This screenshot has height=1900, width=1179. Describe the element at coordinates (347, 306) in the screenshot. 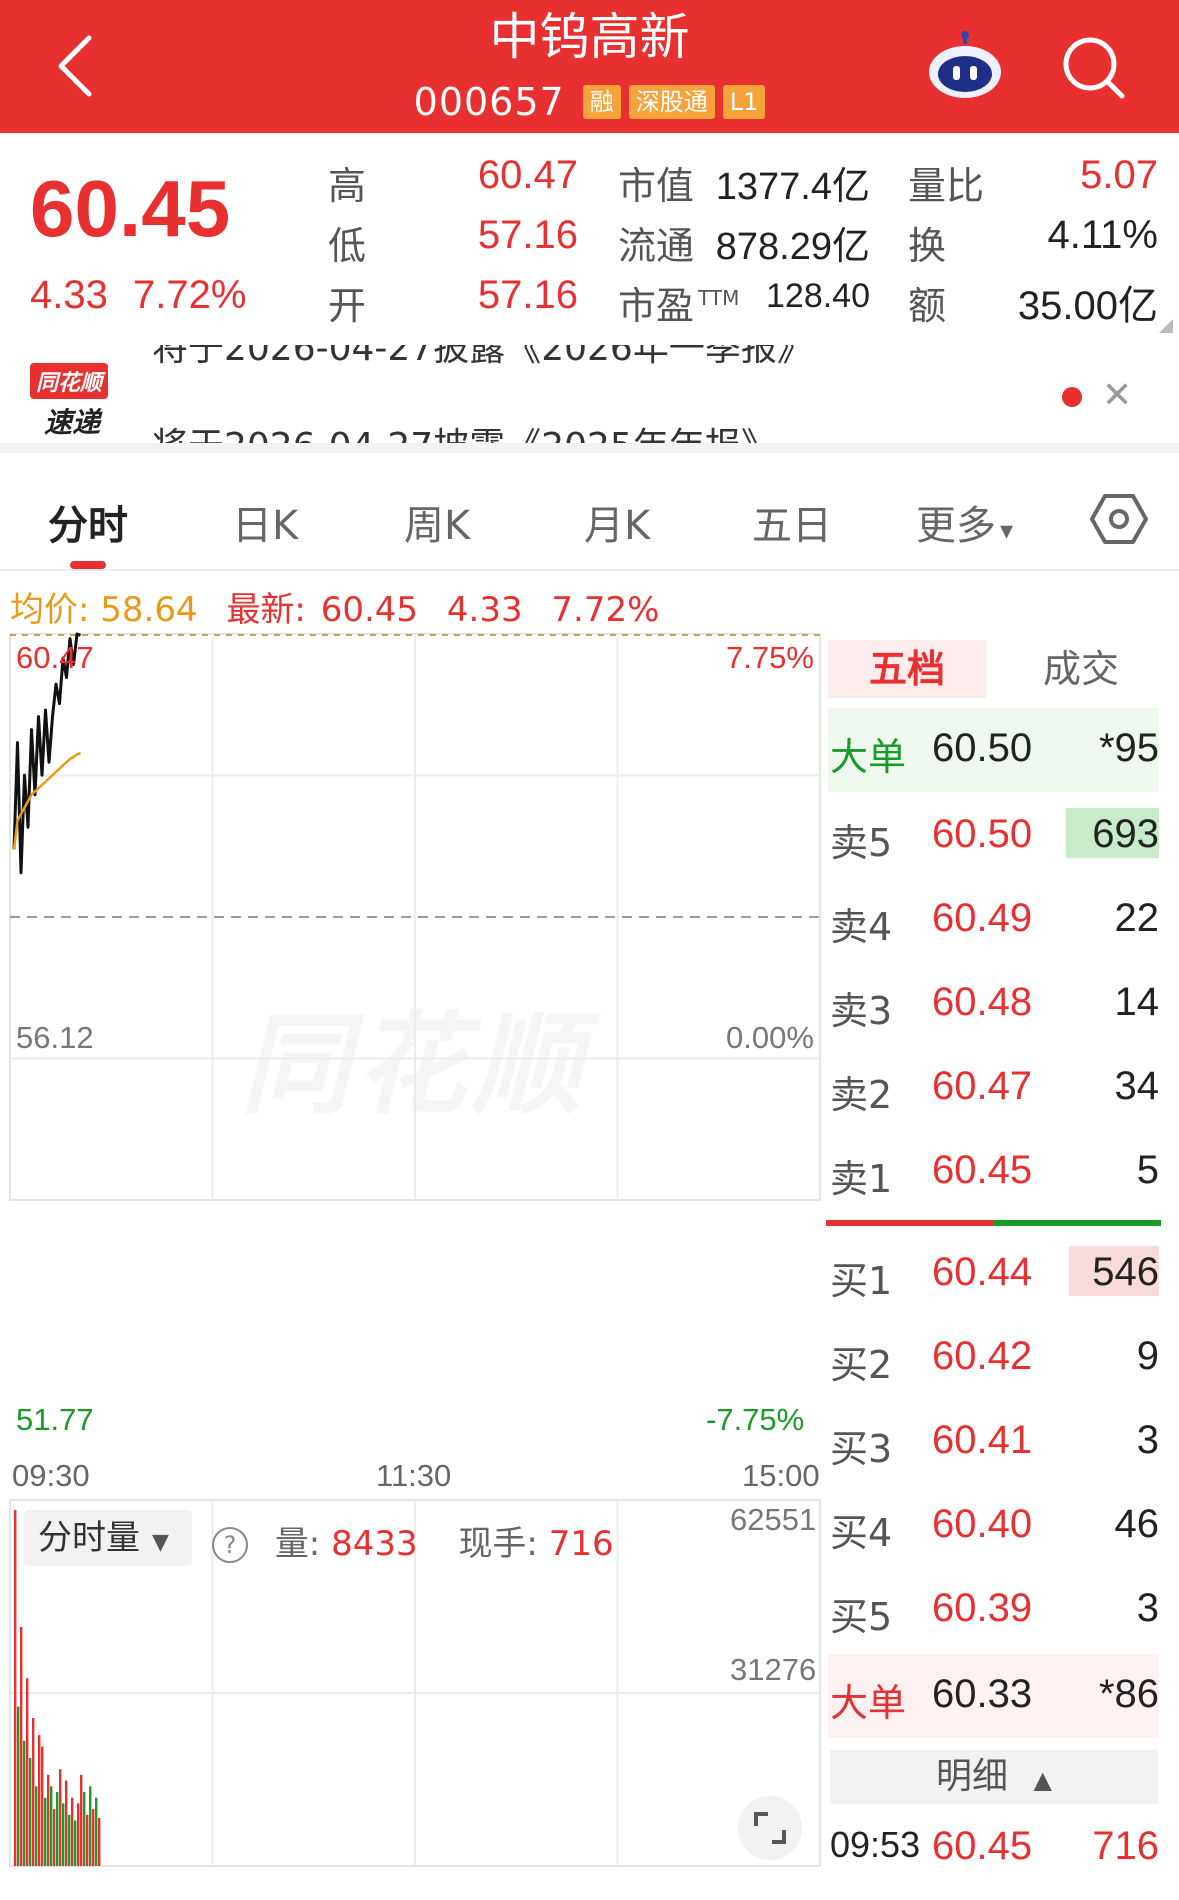

I see `open-label: 开` at that location.